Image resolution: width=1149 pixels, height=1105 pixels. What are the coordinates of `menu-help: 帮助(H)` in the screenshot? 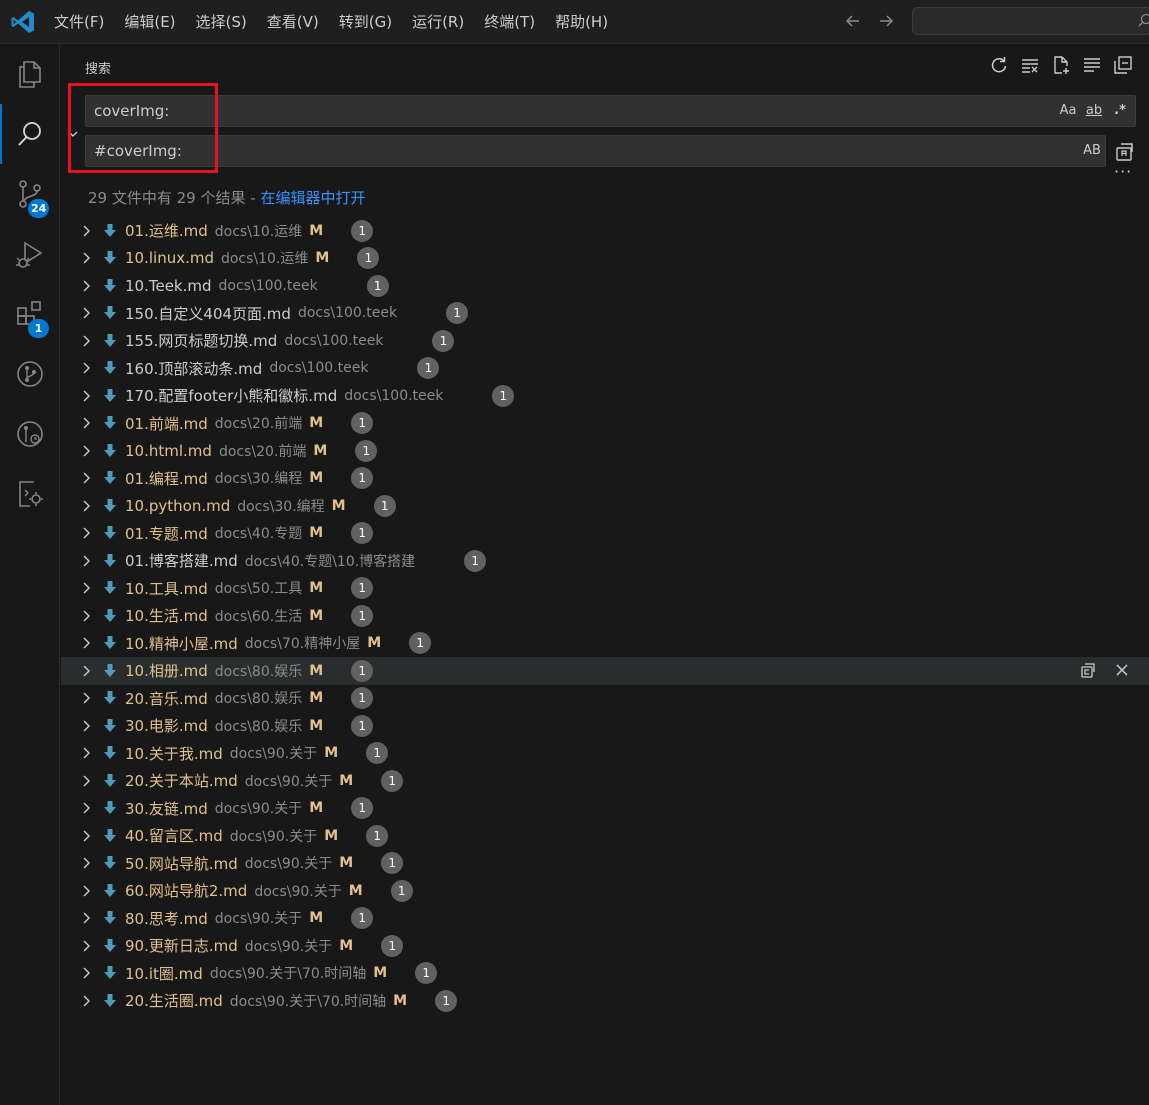 It's located at (581, 22).